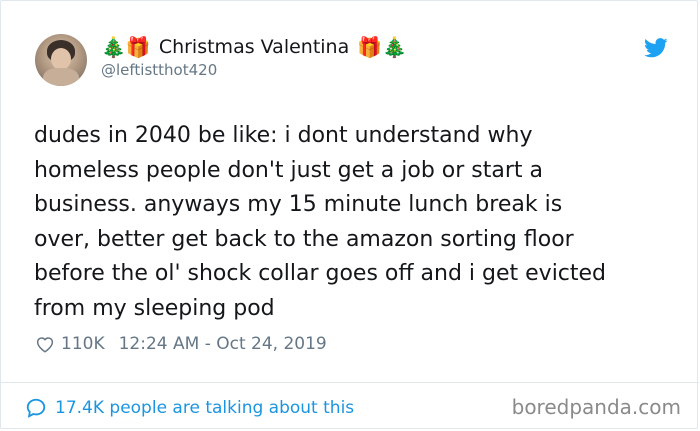 The width and height of the screenshot is (700, 431). What do you see at coordinates (350, 382) in the screenshot?
I see `footer-divider` at bounding box center [350, 382].